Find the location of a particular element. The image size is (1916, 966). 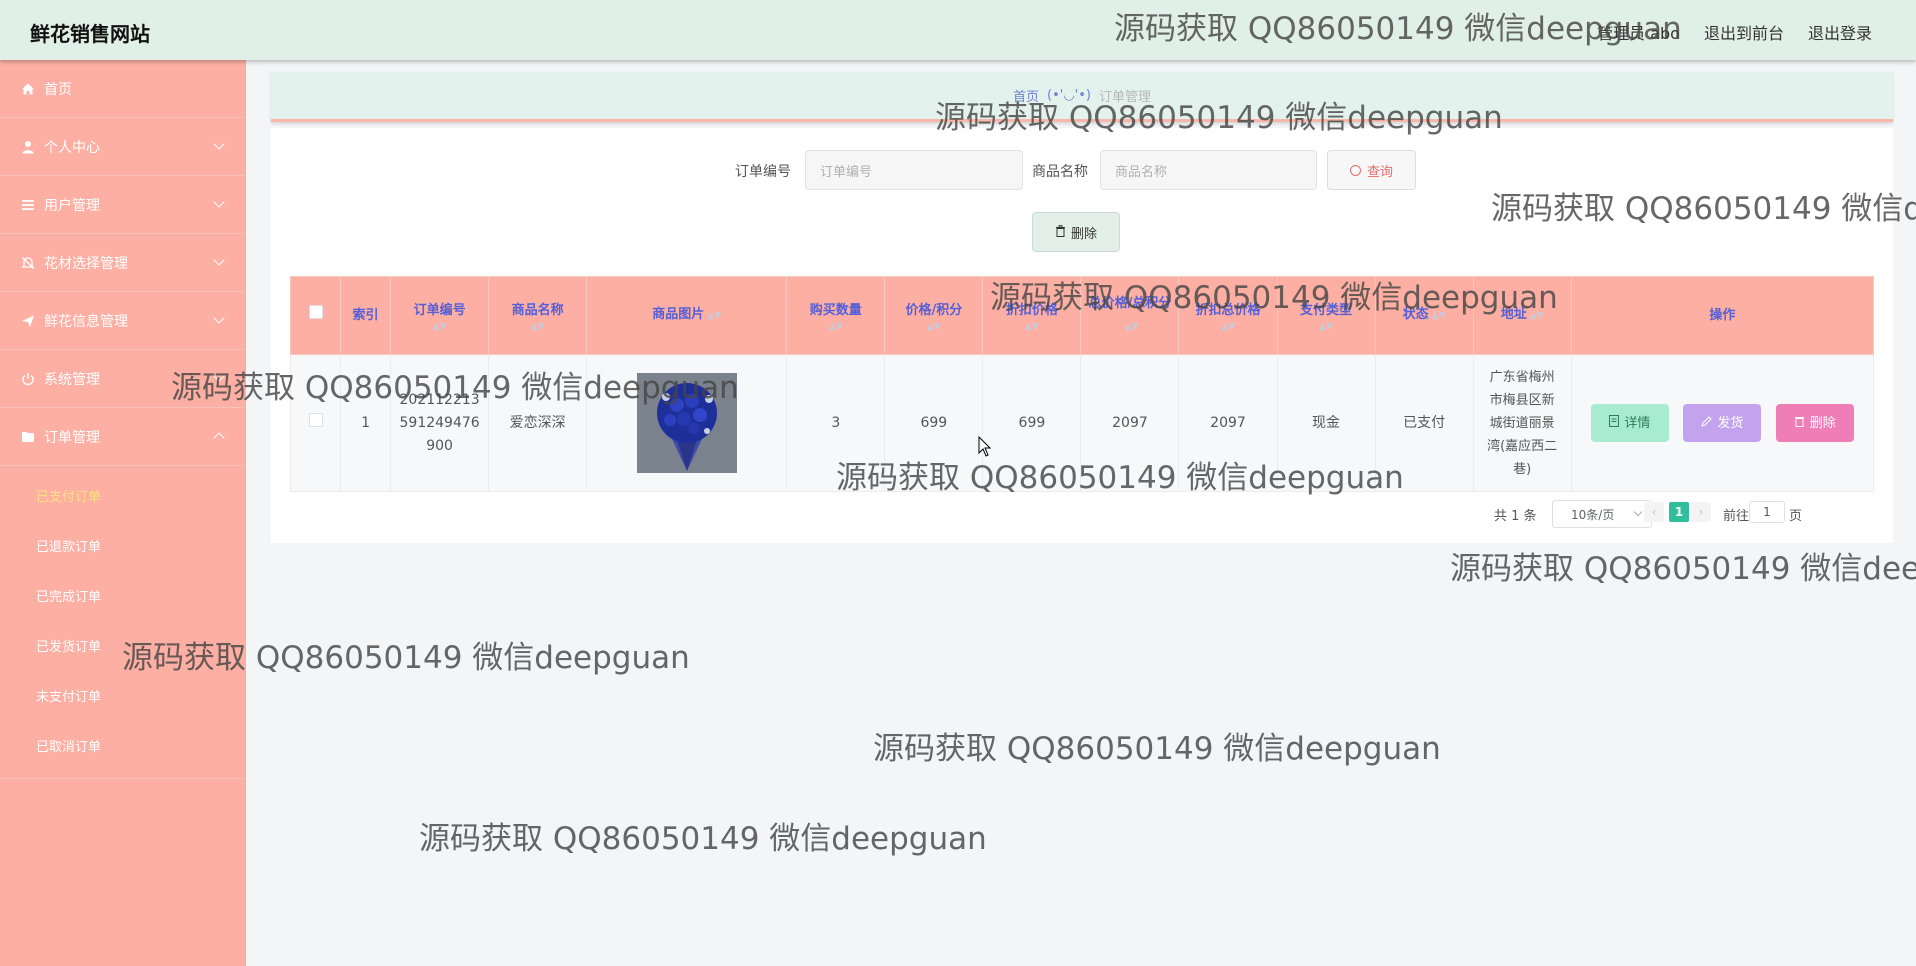

chevron-up-icon is located at coordinates (219, 438).